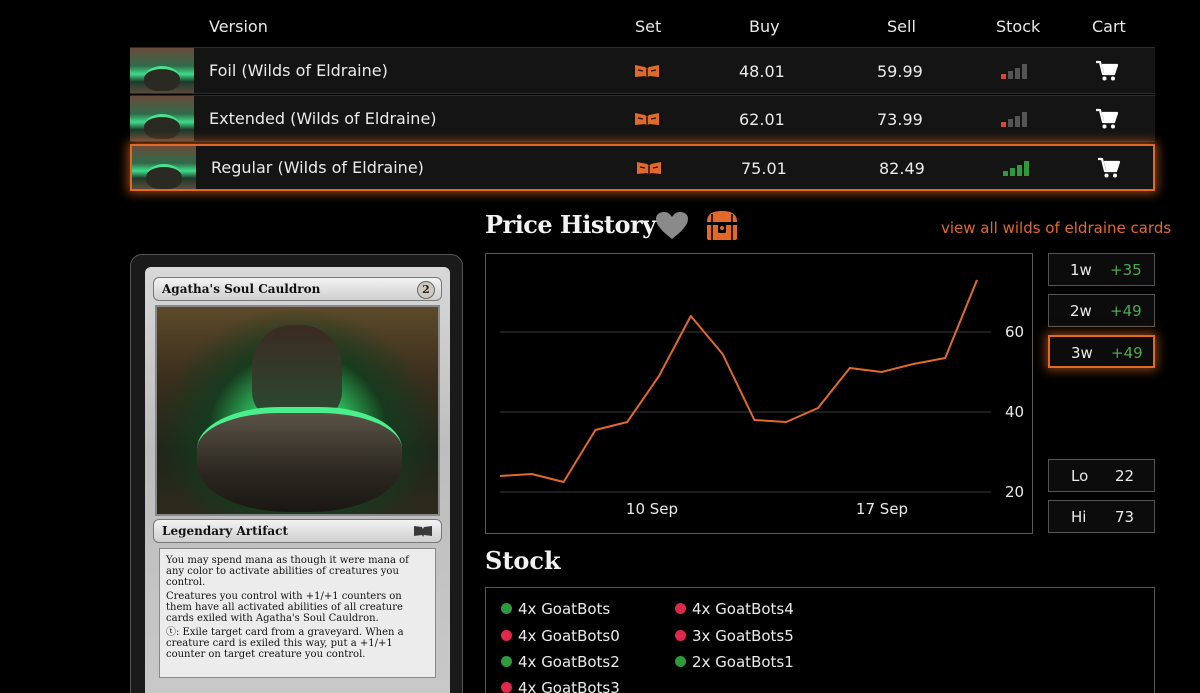 Image resolution: width=1200 pixels, height=693 pixels. What do you see at coordinates (1081, 270) in the screenshot?
I see `range-label: 1w` at bounding box center [1081, 270].